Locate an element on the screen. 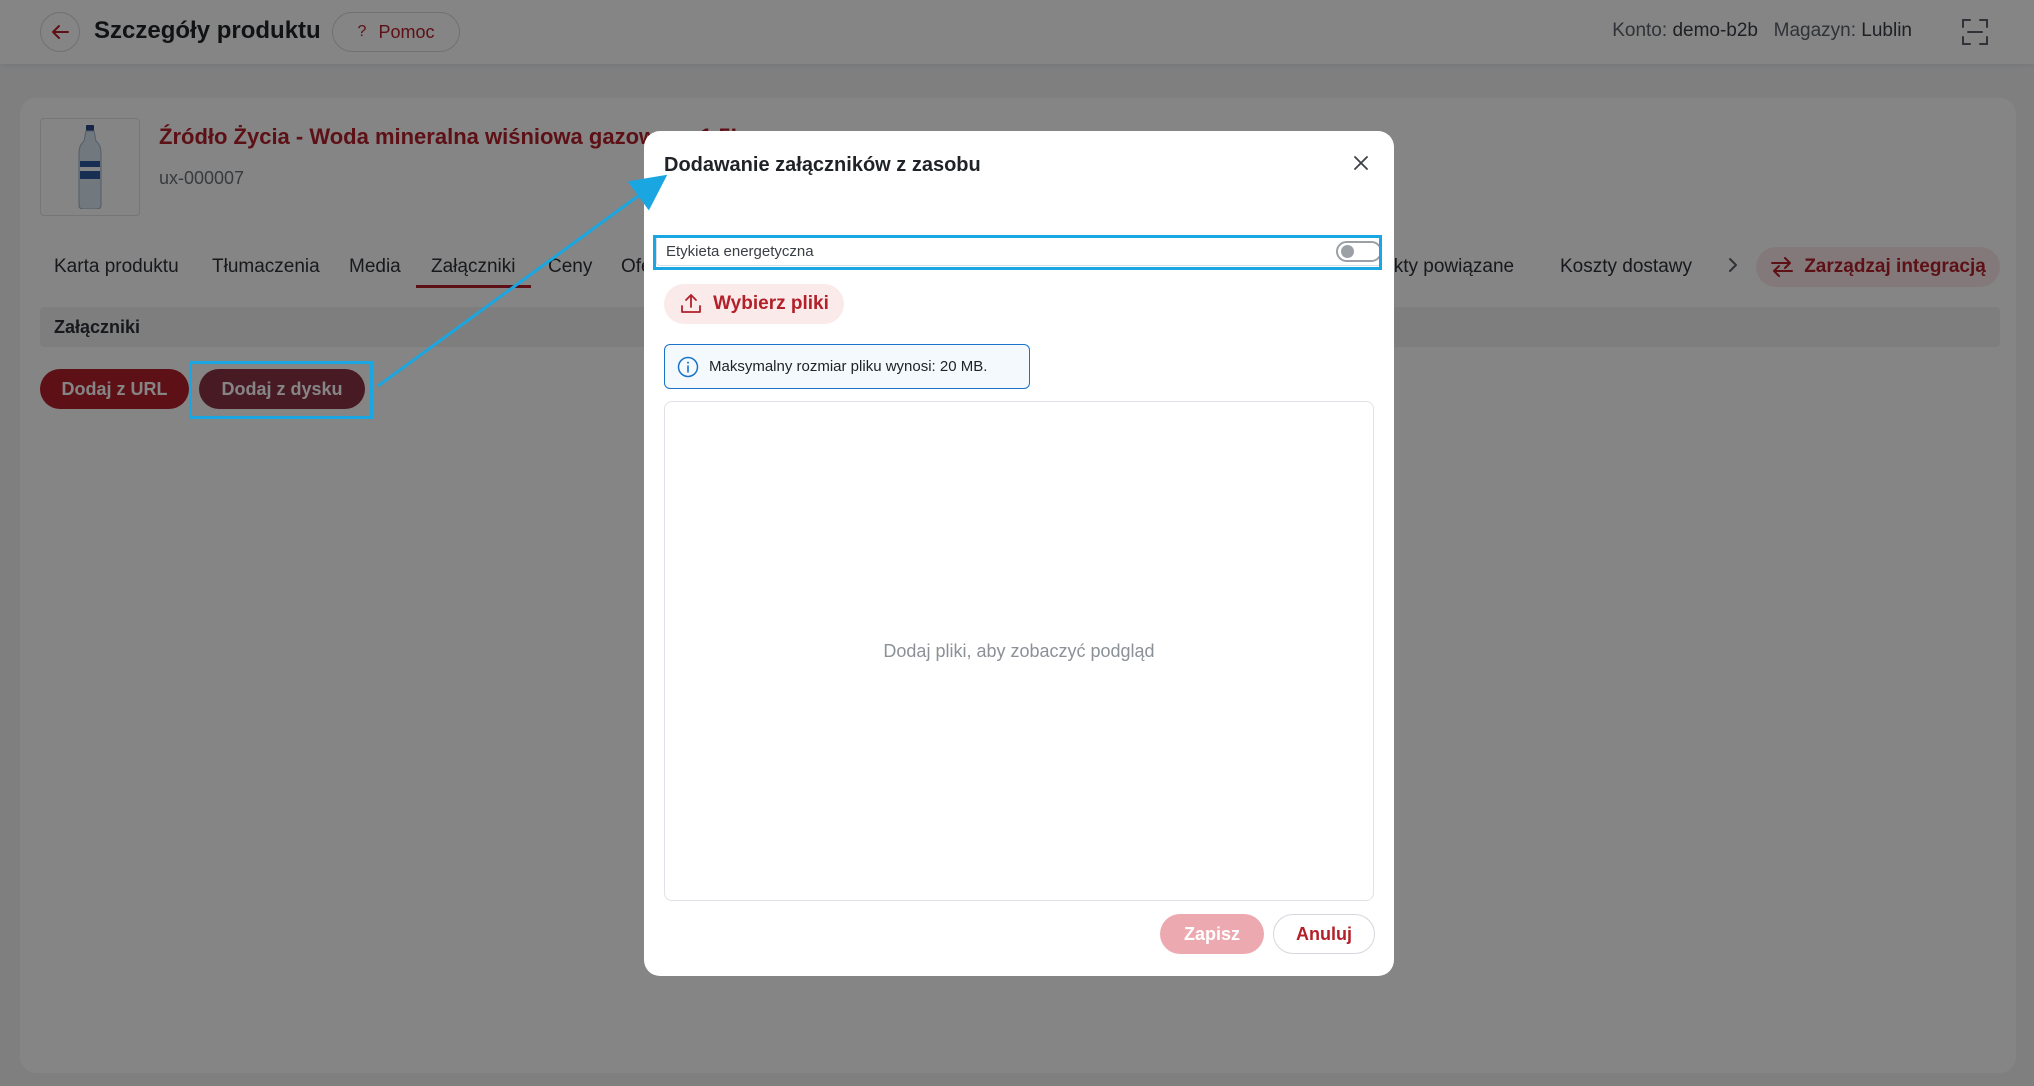 Image resolution: width=2034 pixels, height=1086 pixels. cancel-button: Anuluj is located at coordinates (1324, 934).